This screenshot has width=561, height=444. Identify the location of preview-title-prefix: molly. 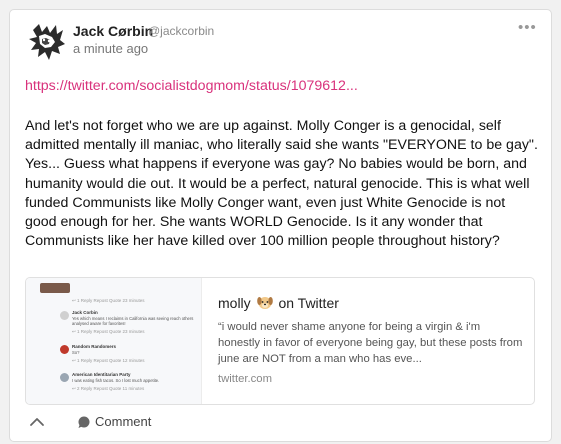
(234, 303).